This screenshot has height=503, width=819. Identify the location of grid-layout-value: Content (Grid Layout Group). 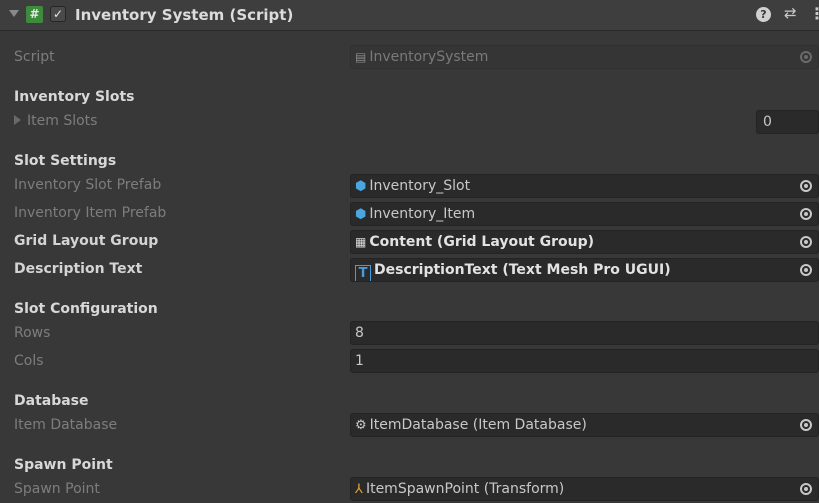
(482, 242).